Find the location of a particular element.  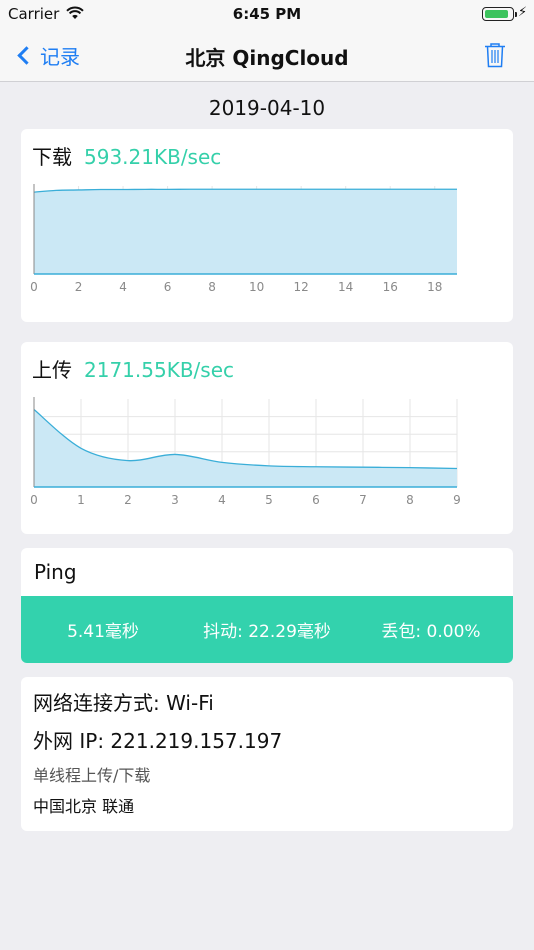

charging-bolt-icon: ⚡ is located at coordinates (523, 12).